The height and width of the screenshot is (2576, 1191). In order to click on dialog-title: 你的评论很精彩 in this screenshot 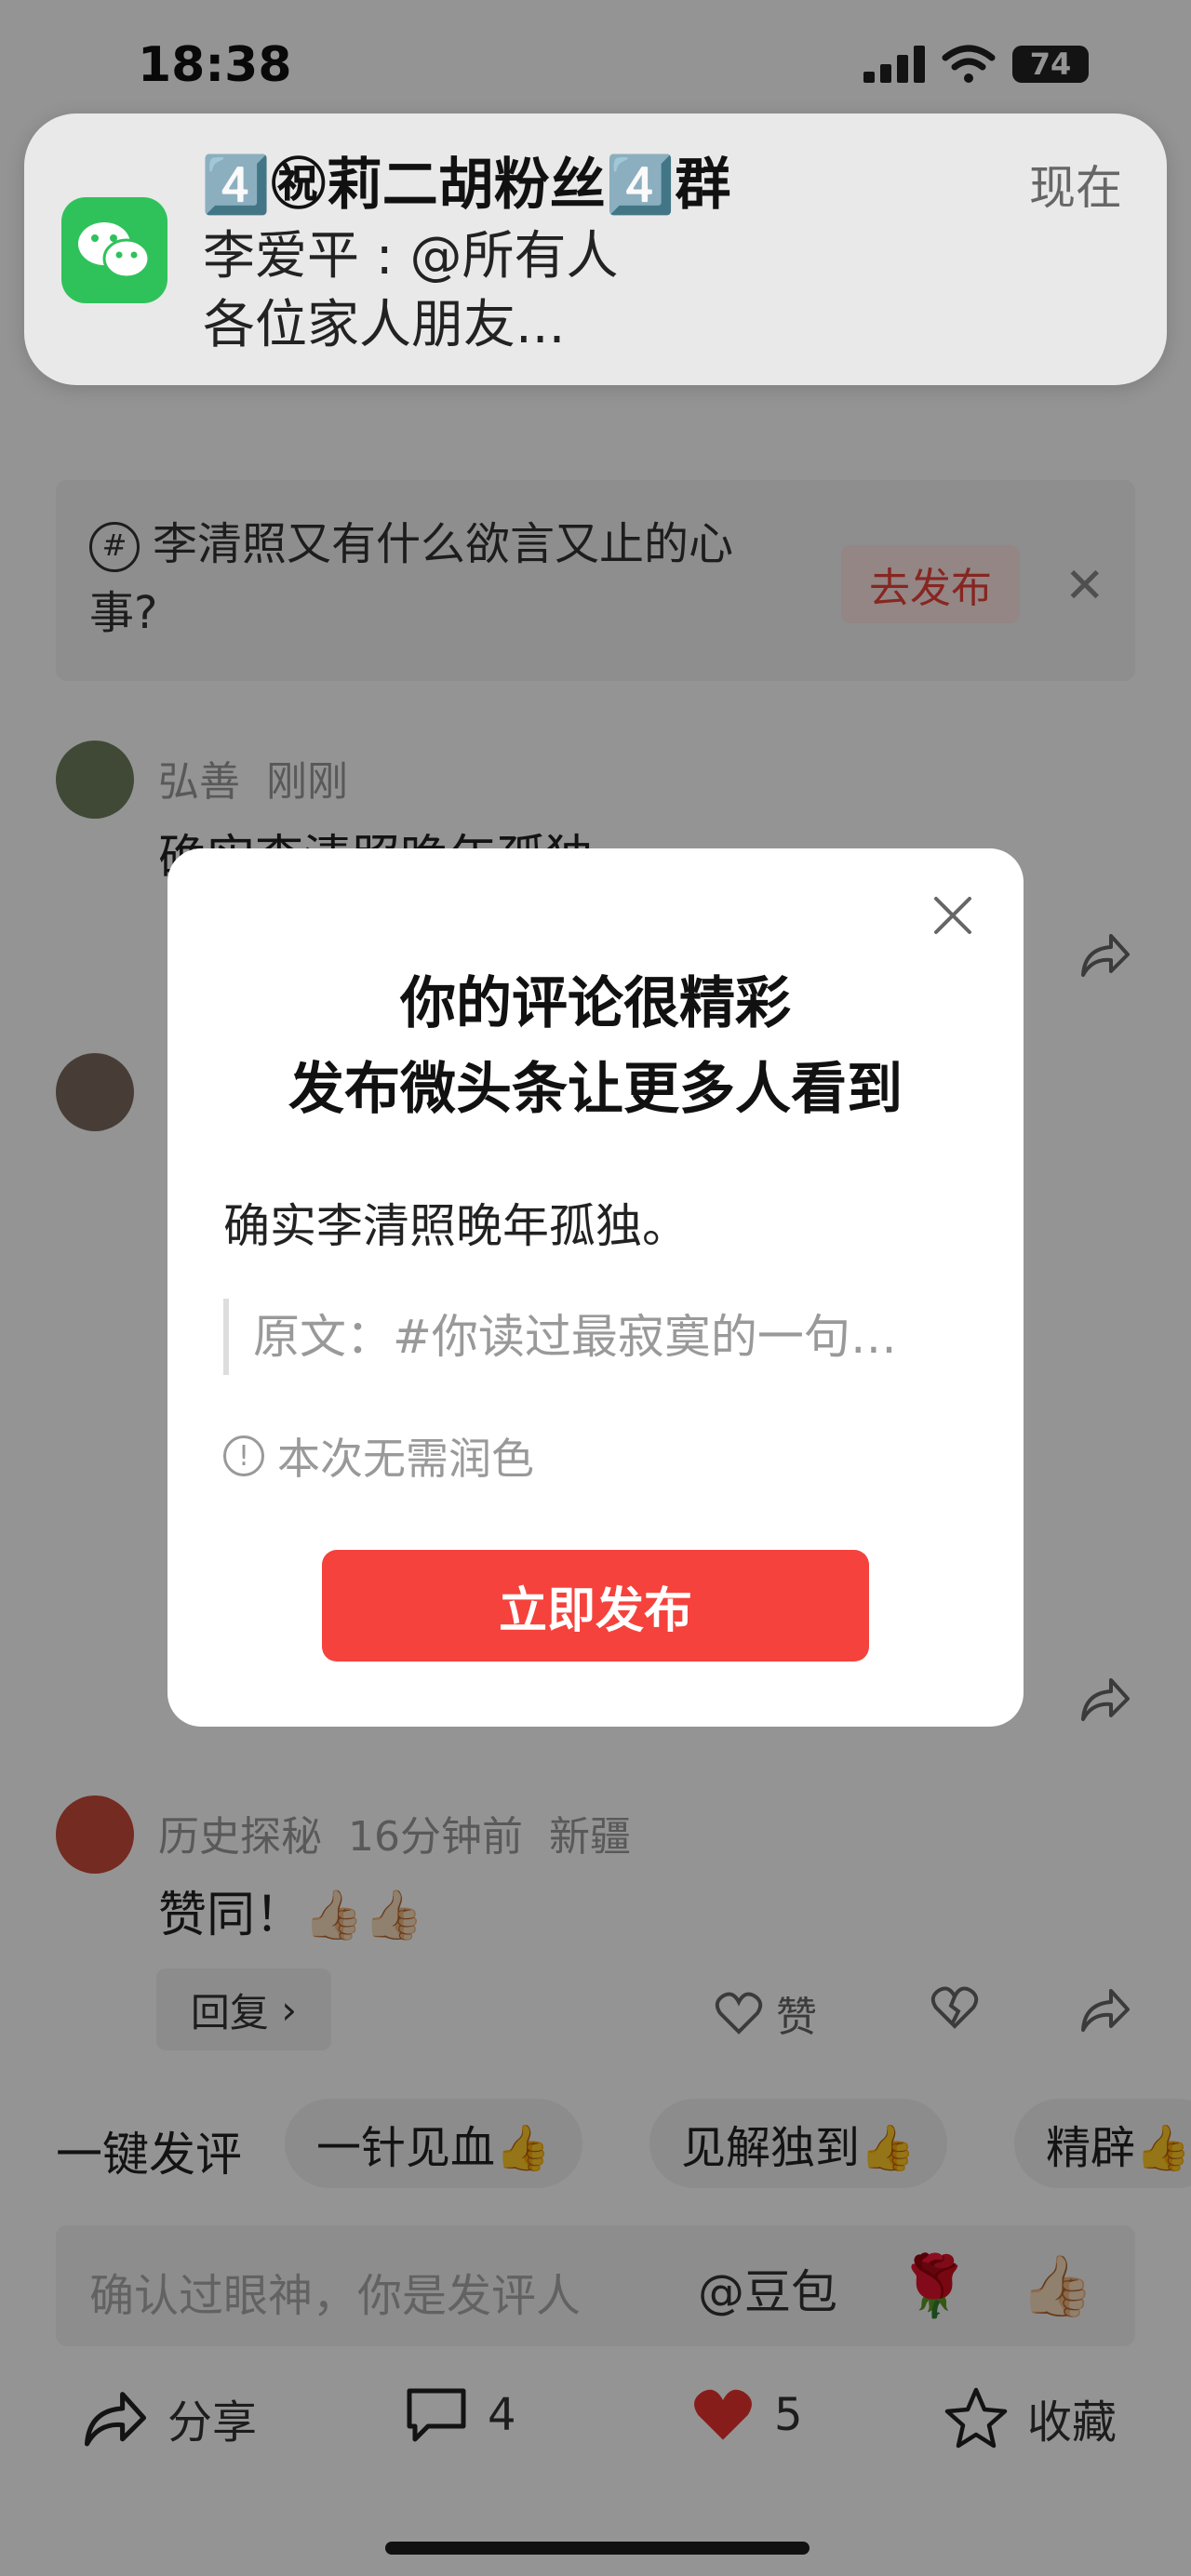, I will do `click(595, 1003)`.